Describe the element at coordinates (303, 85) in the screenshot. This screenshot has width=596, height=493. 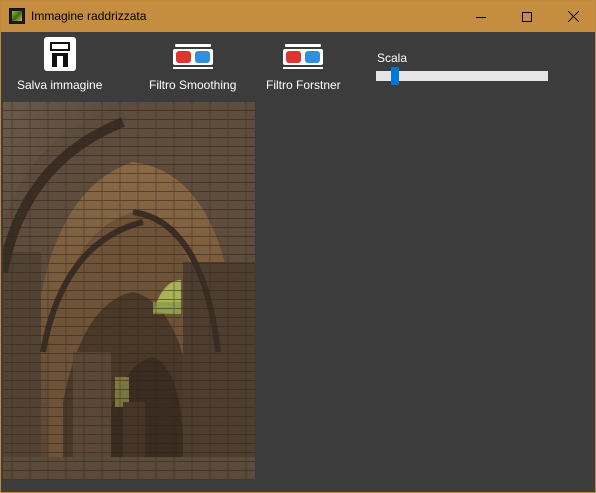
I see `forstner-filter-label: Filtro Forstner` at that location.